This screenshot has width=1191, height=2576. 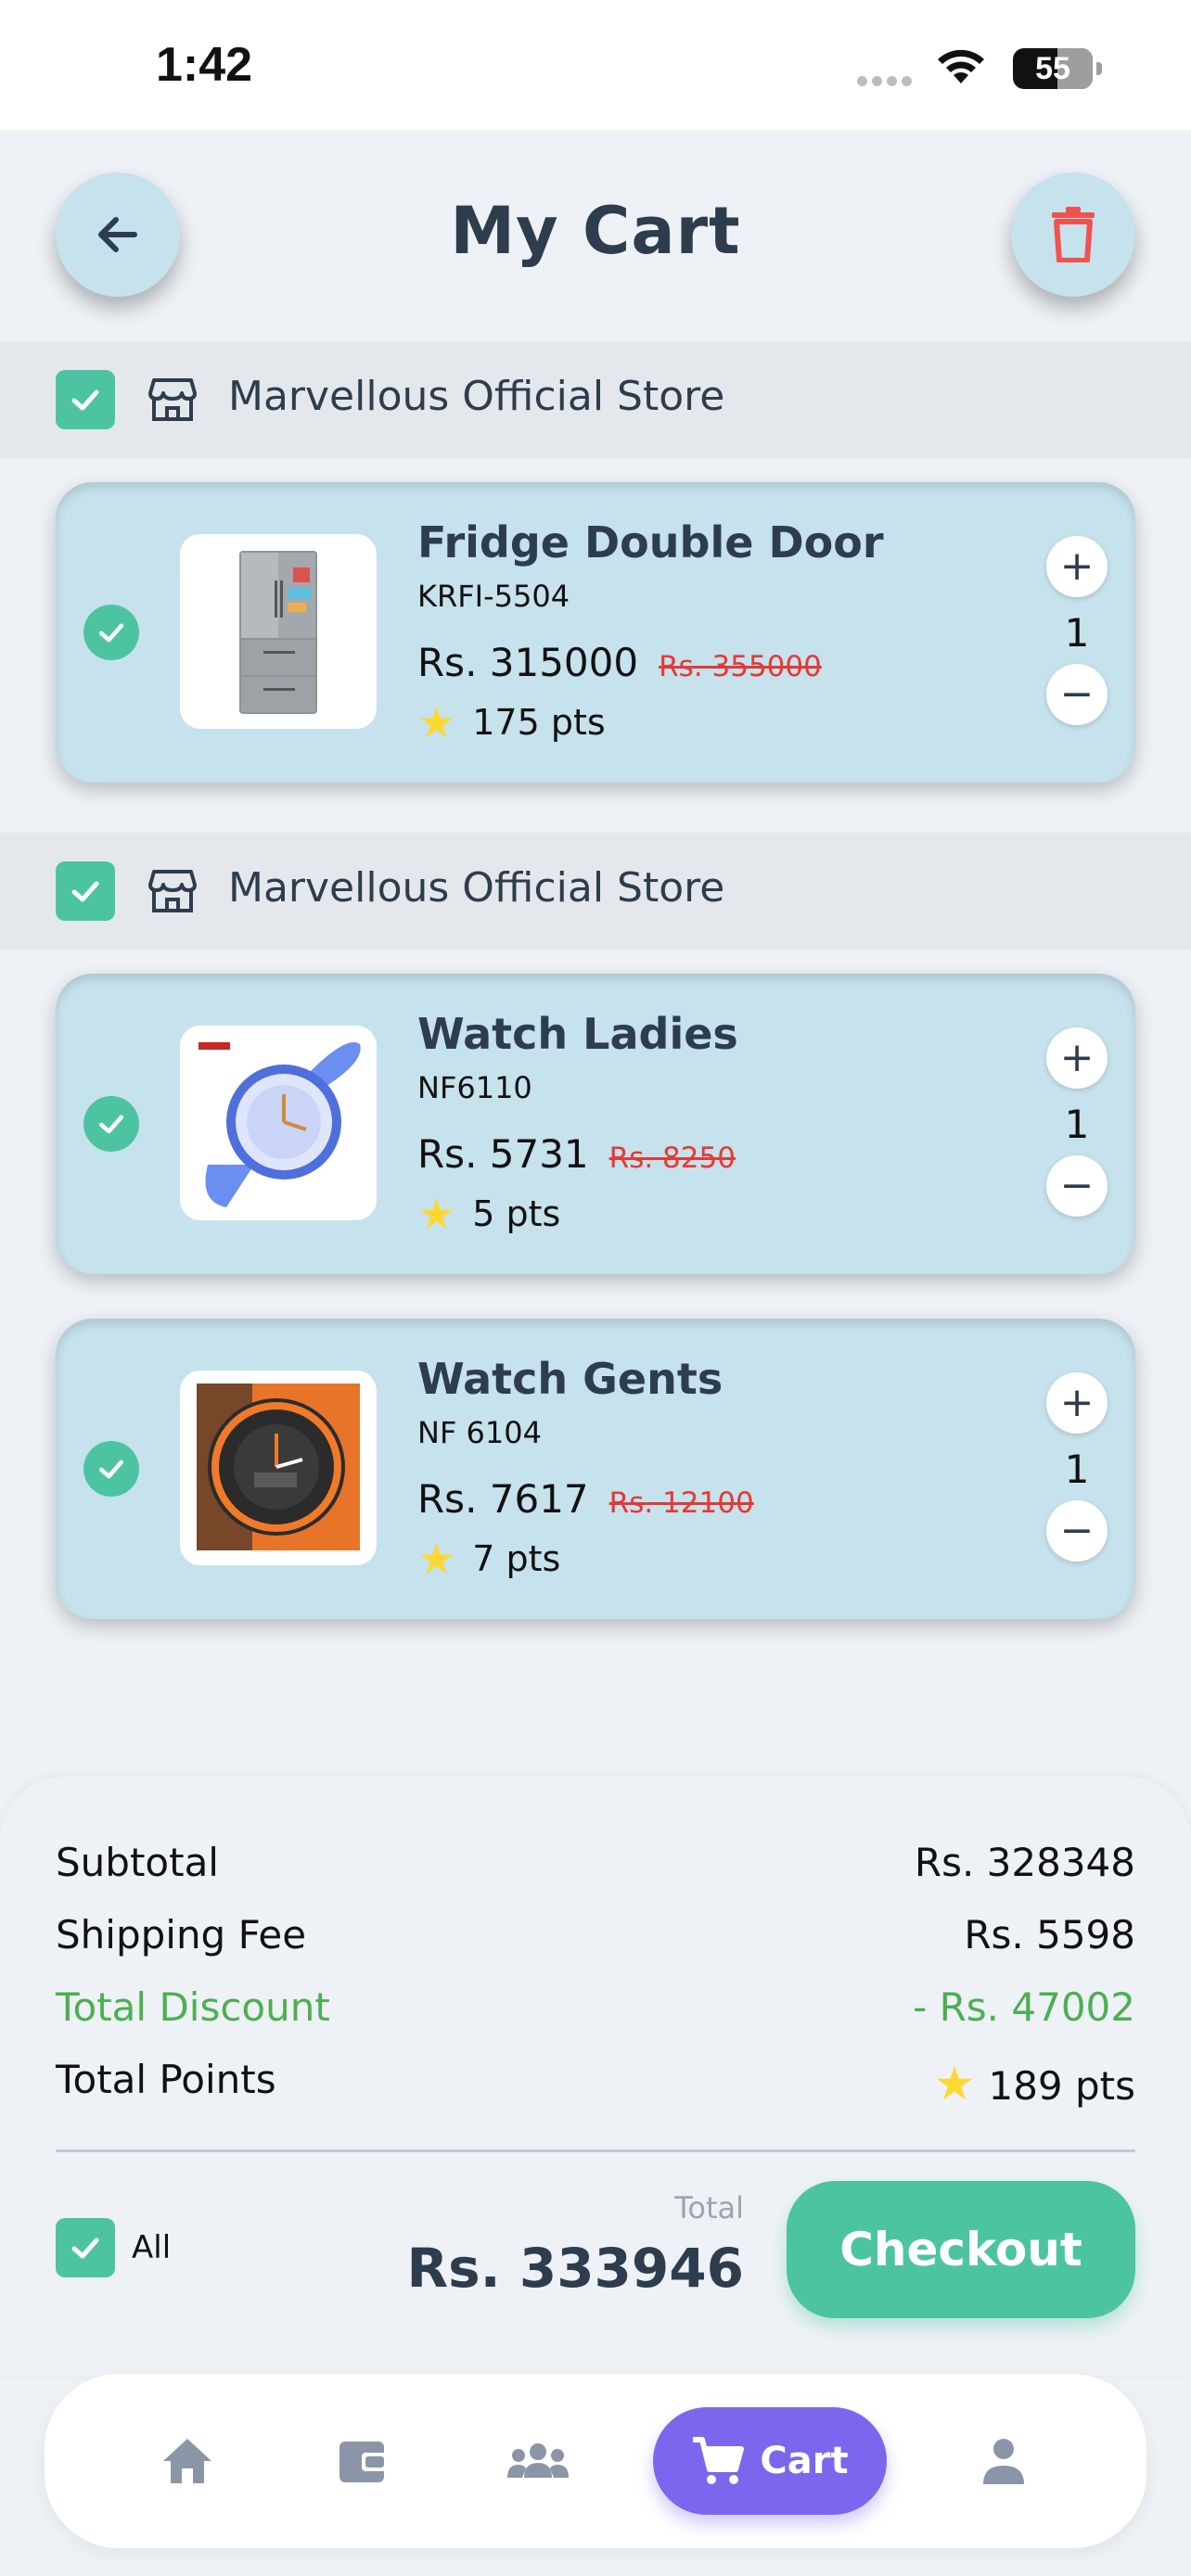 I want to click on select-all-checkbox, so click(x=85, y=2247).